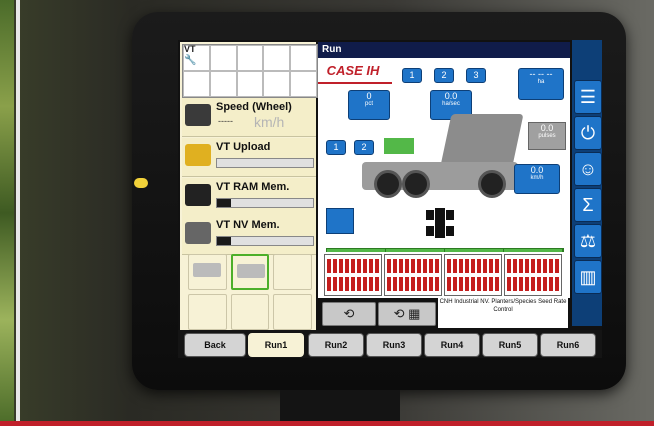 Image resolution: width=654 pixels, height=426 pixels. I want to click on vt-ram-bar, so click(265, 203).